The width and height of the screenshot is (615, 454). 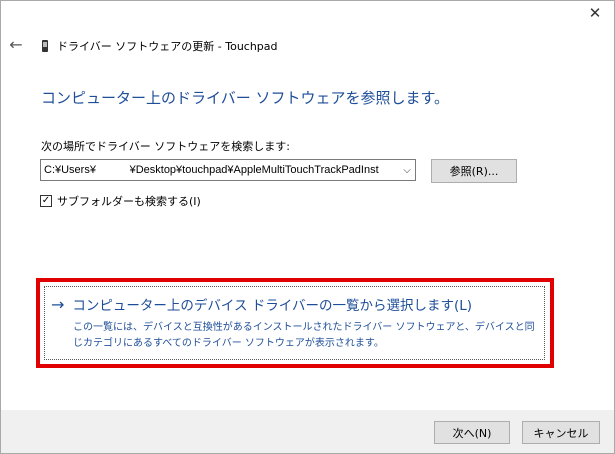 What do you see at coordinates (561, 432) in the screenshot?
I see `cancel-button: キャンセル` at bounding box center [561, 432].